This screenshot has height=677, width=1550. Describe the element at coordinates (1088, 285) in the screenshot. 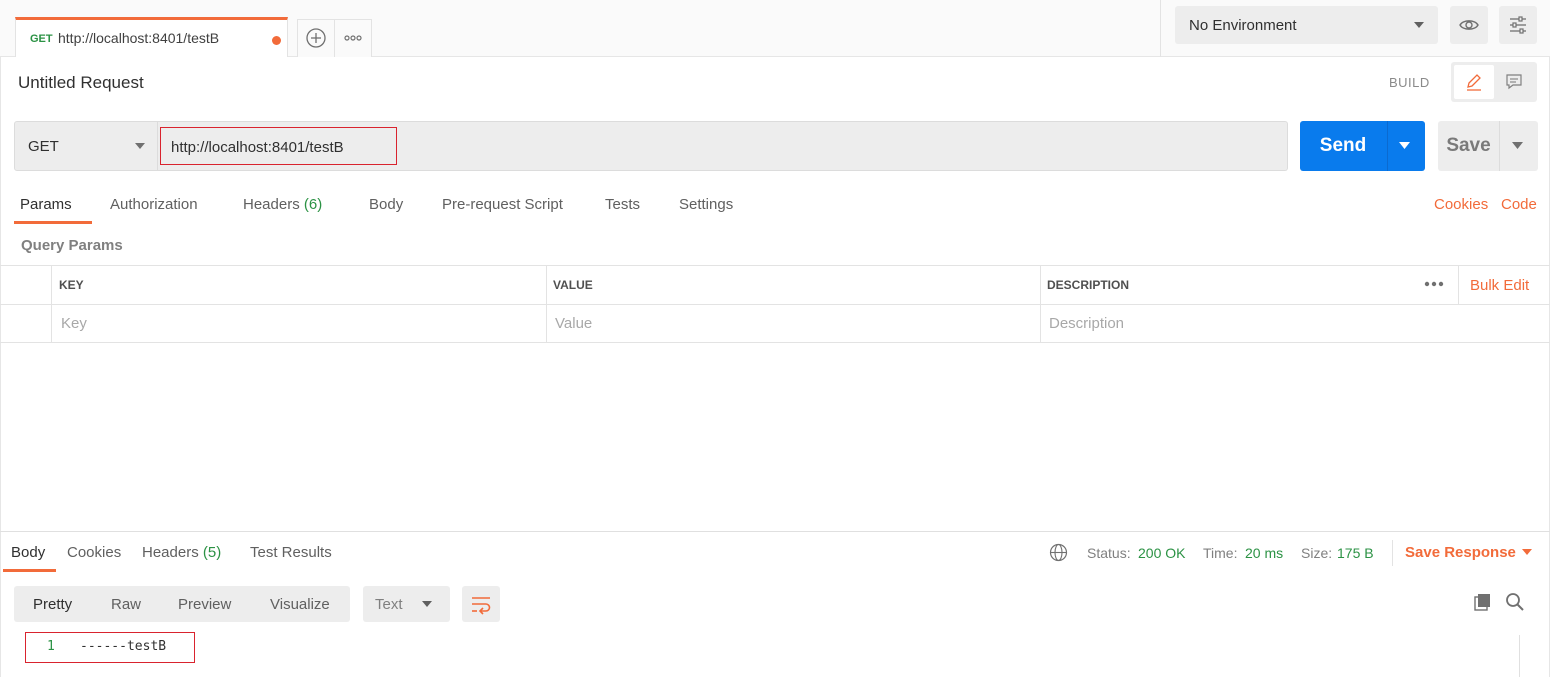

I see `column-header-description: DESCRIPTION` at that location.